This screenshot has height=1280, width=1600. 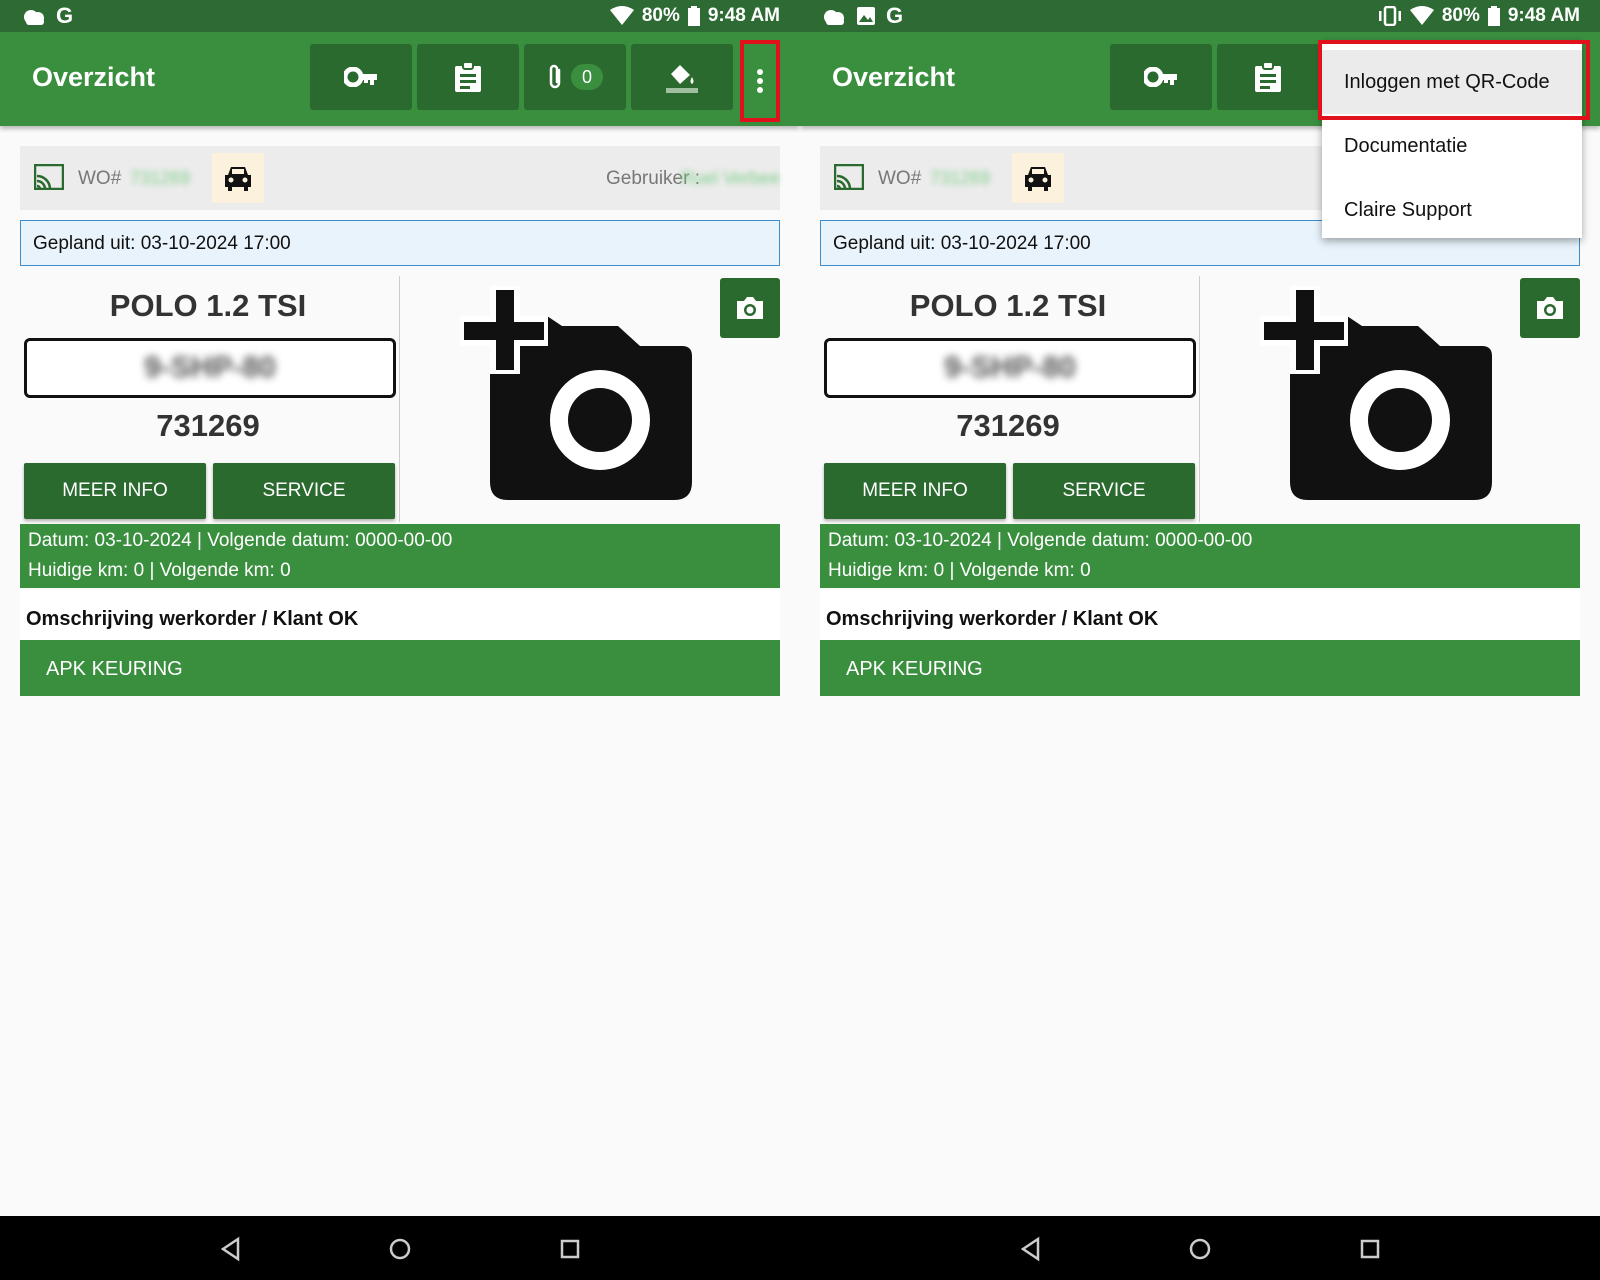 I want to click on user-name-blurred: Ruel Verbee, so click(x=730, y=178).